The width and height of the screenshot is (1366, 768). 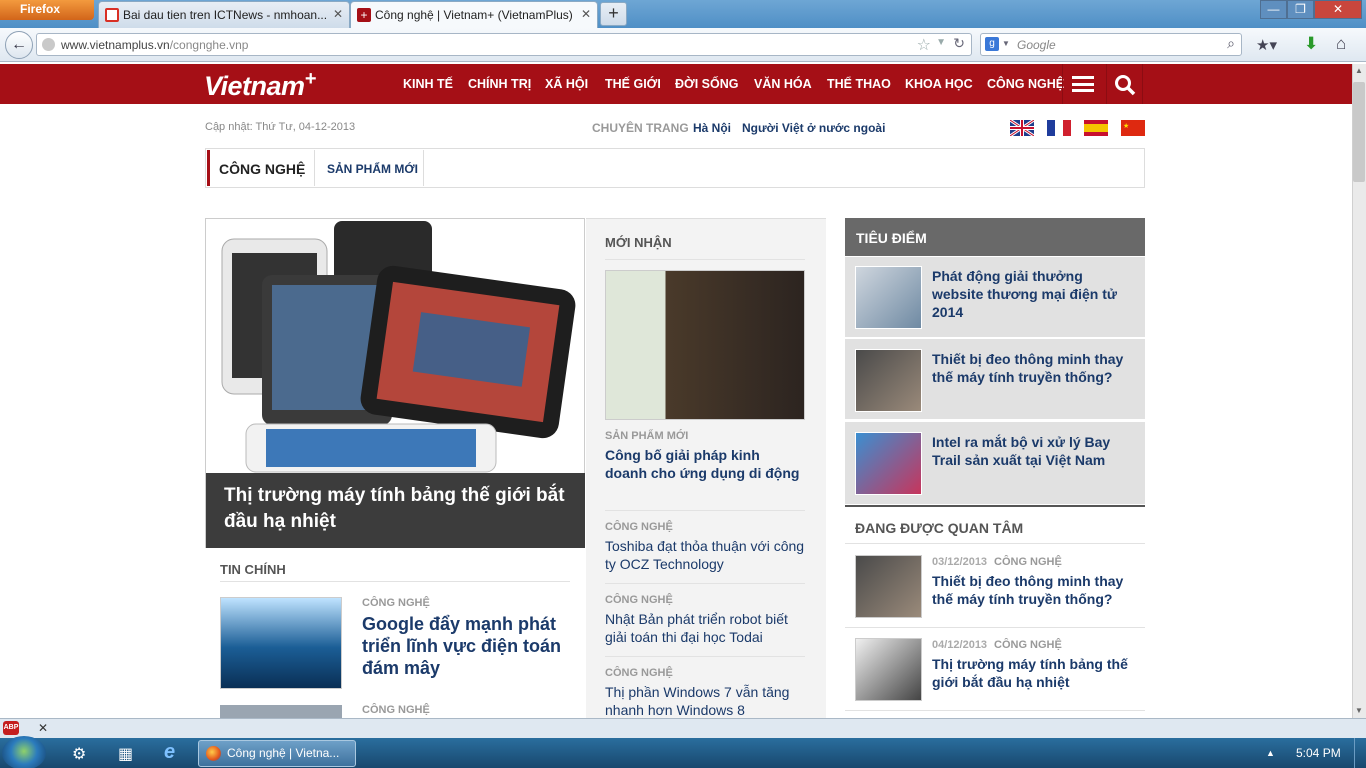 I want to click on windows-start-button, so click(x=24, y=752).